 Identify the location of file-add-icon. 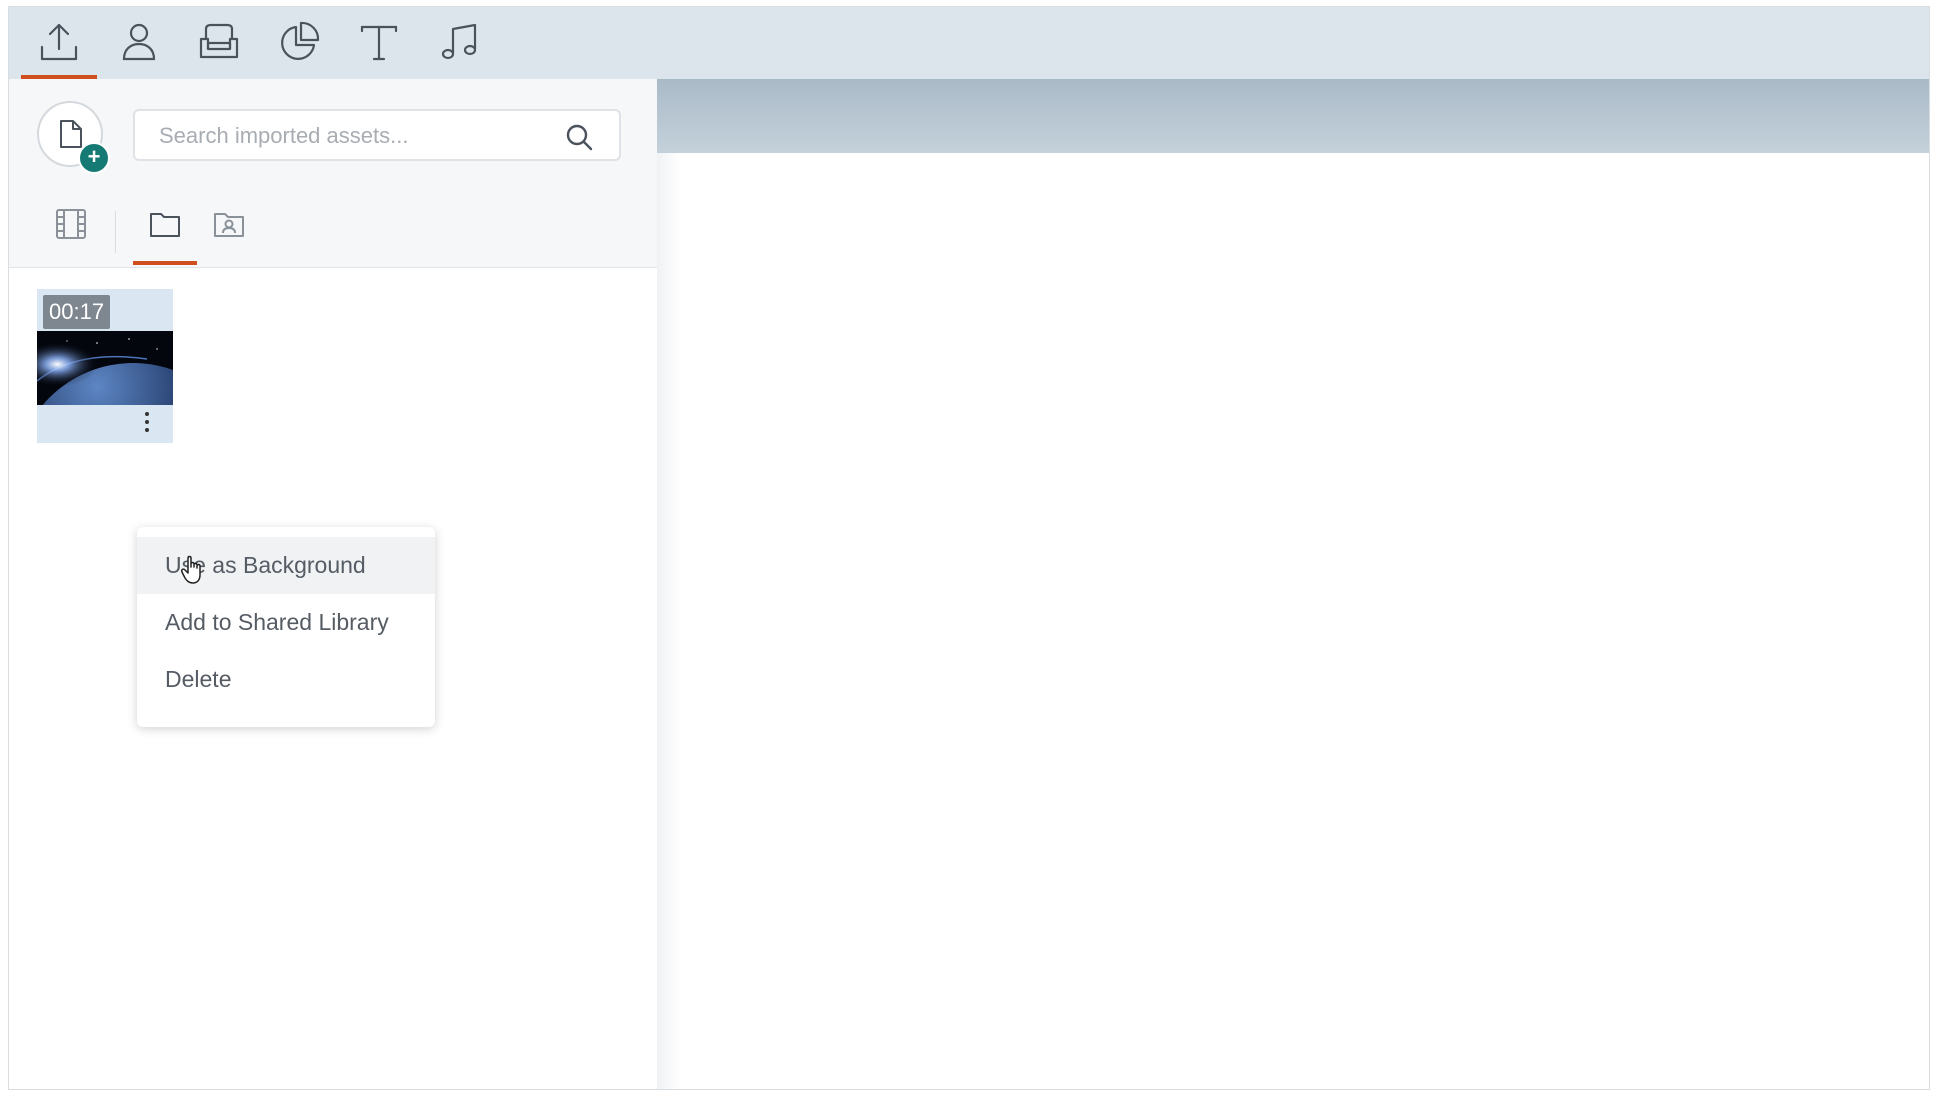
(71, 134).